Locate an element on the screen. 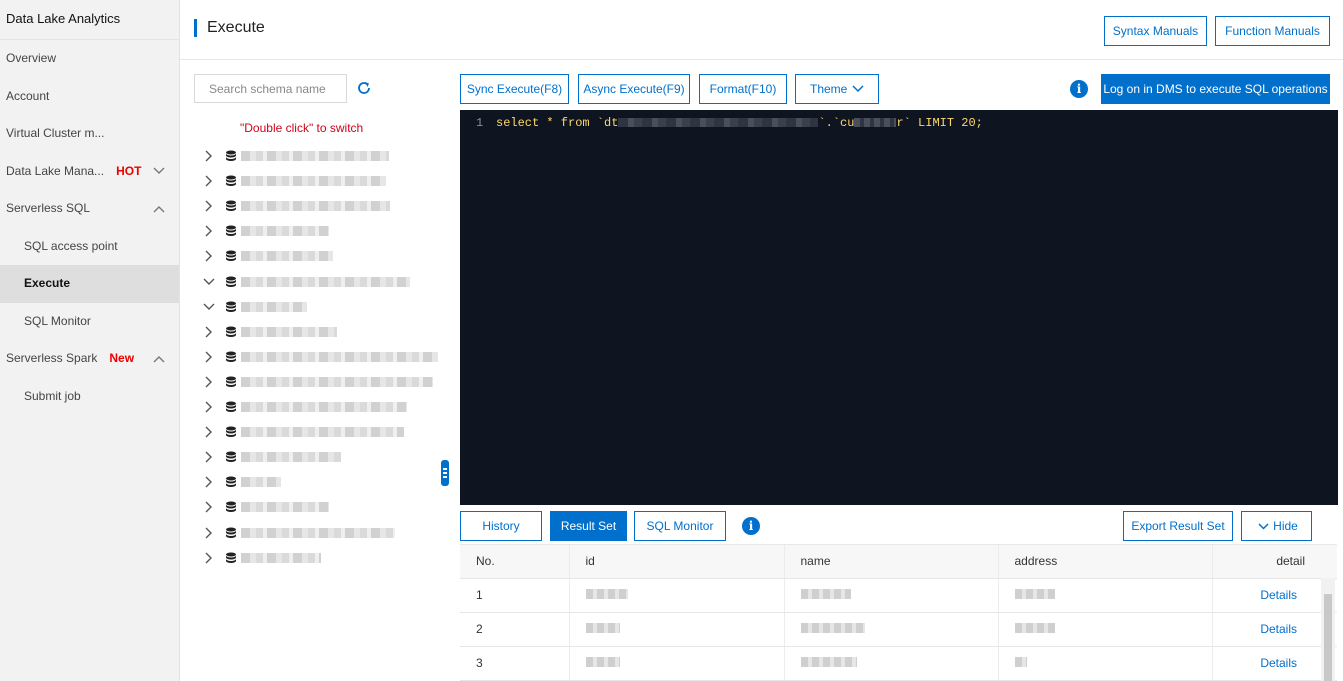  redacted-value is located at coordinates (832, 628).